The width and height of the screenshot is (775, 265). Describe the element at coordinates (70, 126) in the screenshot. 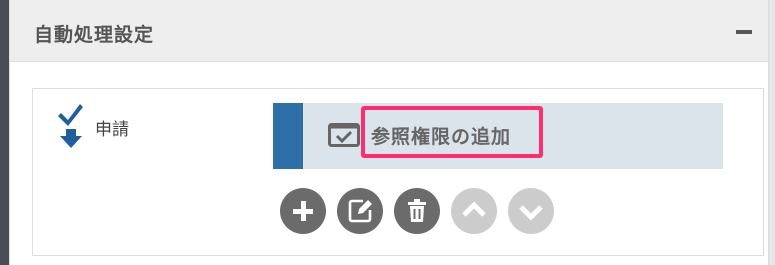

I see `arrow-down-check-icon` at that location.